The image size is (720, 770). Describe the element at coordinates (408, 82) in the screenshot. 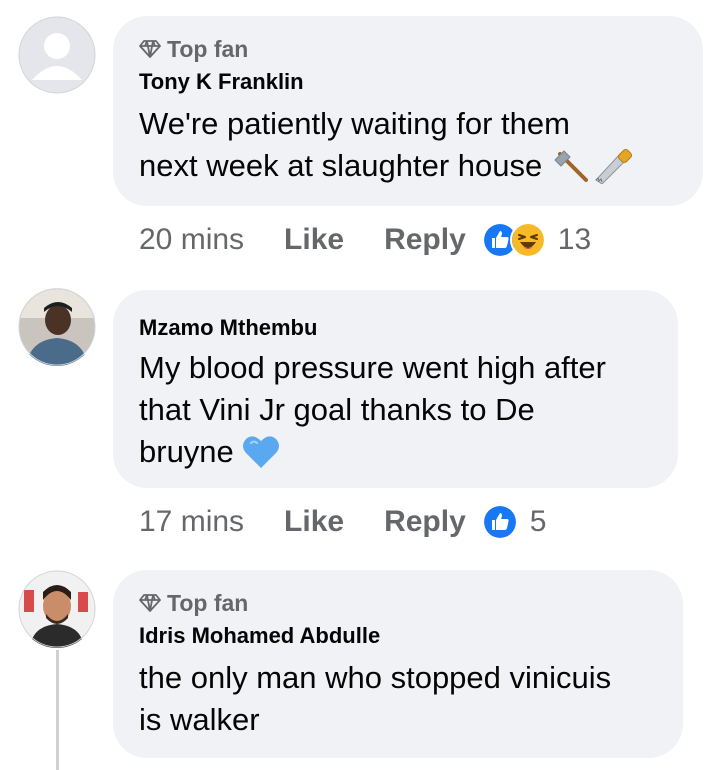

I see `author-name: Tony K Franklin` at that location.